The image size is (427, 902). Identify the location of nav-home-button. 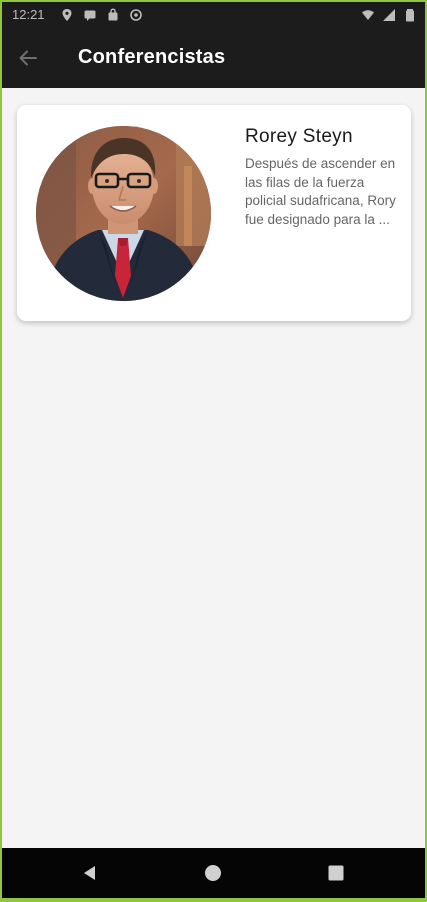
(213, 873).